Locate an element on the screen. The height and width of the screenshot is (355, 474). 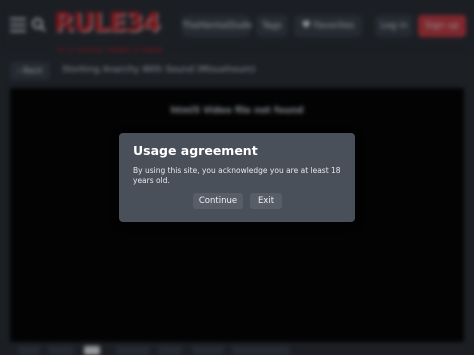
exit-label: Exit is located at coordinates (266, 201).